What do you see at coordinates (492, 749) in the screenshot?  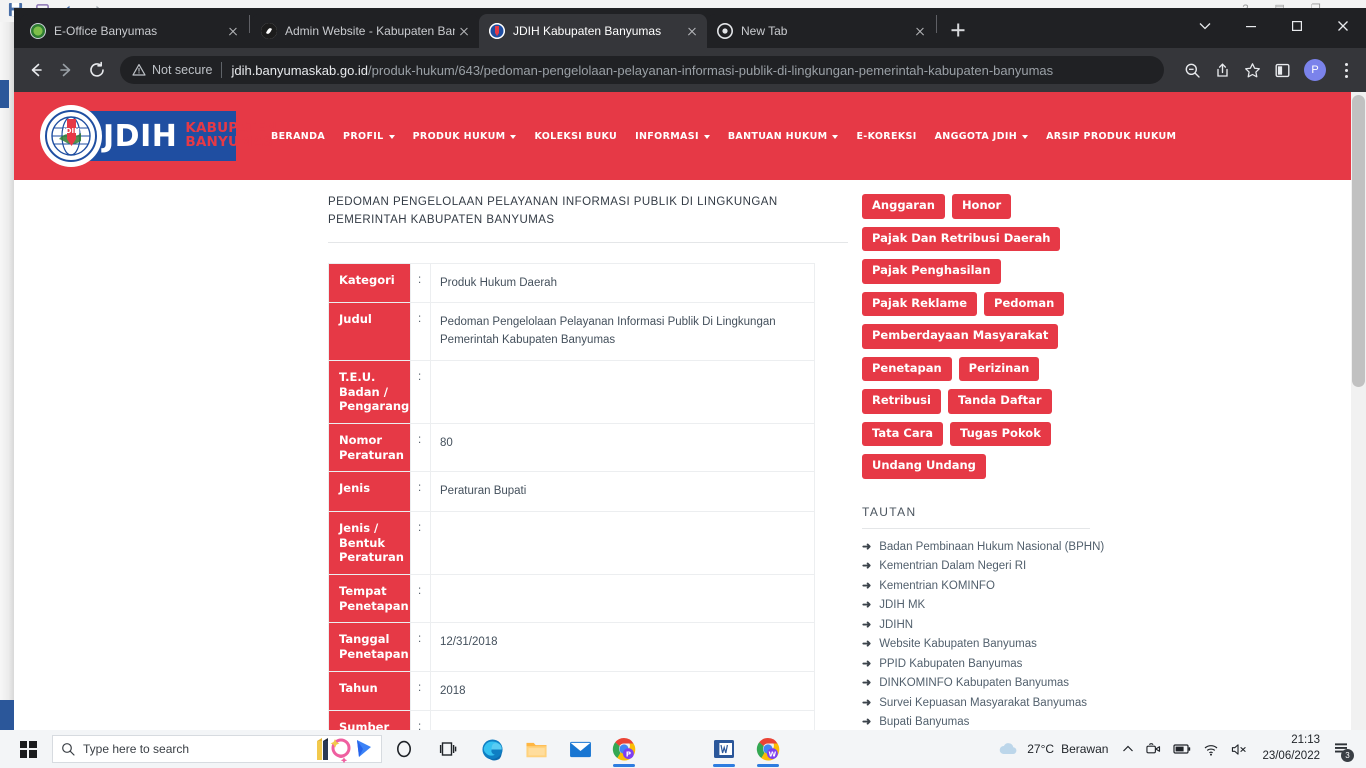 I see `taskbar-app-edge` at bounding box center [492, 749].